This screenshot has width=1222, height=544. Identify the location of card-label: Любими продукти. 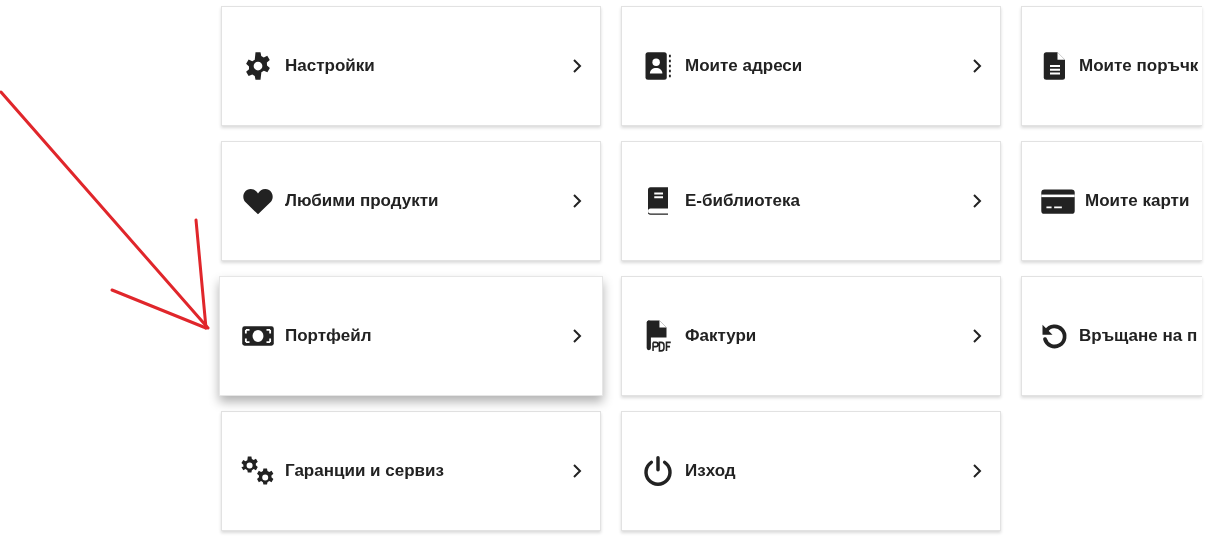
(362, 201).